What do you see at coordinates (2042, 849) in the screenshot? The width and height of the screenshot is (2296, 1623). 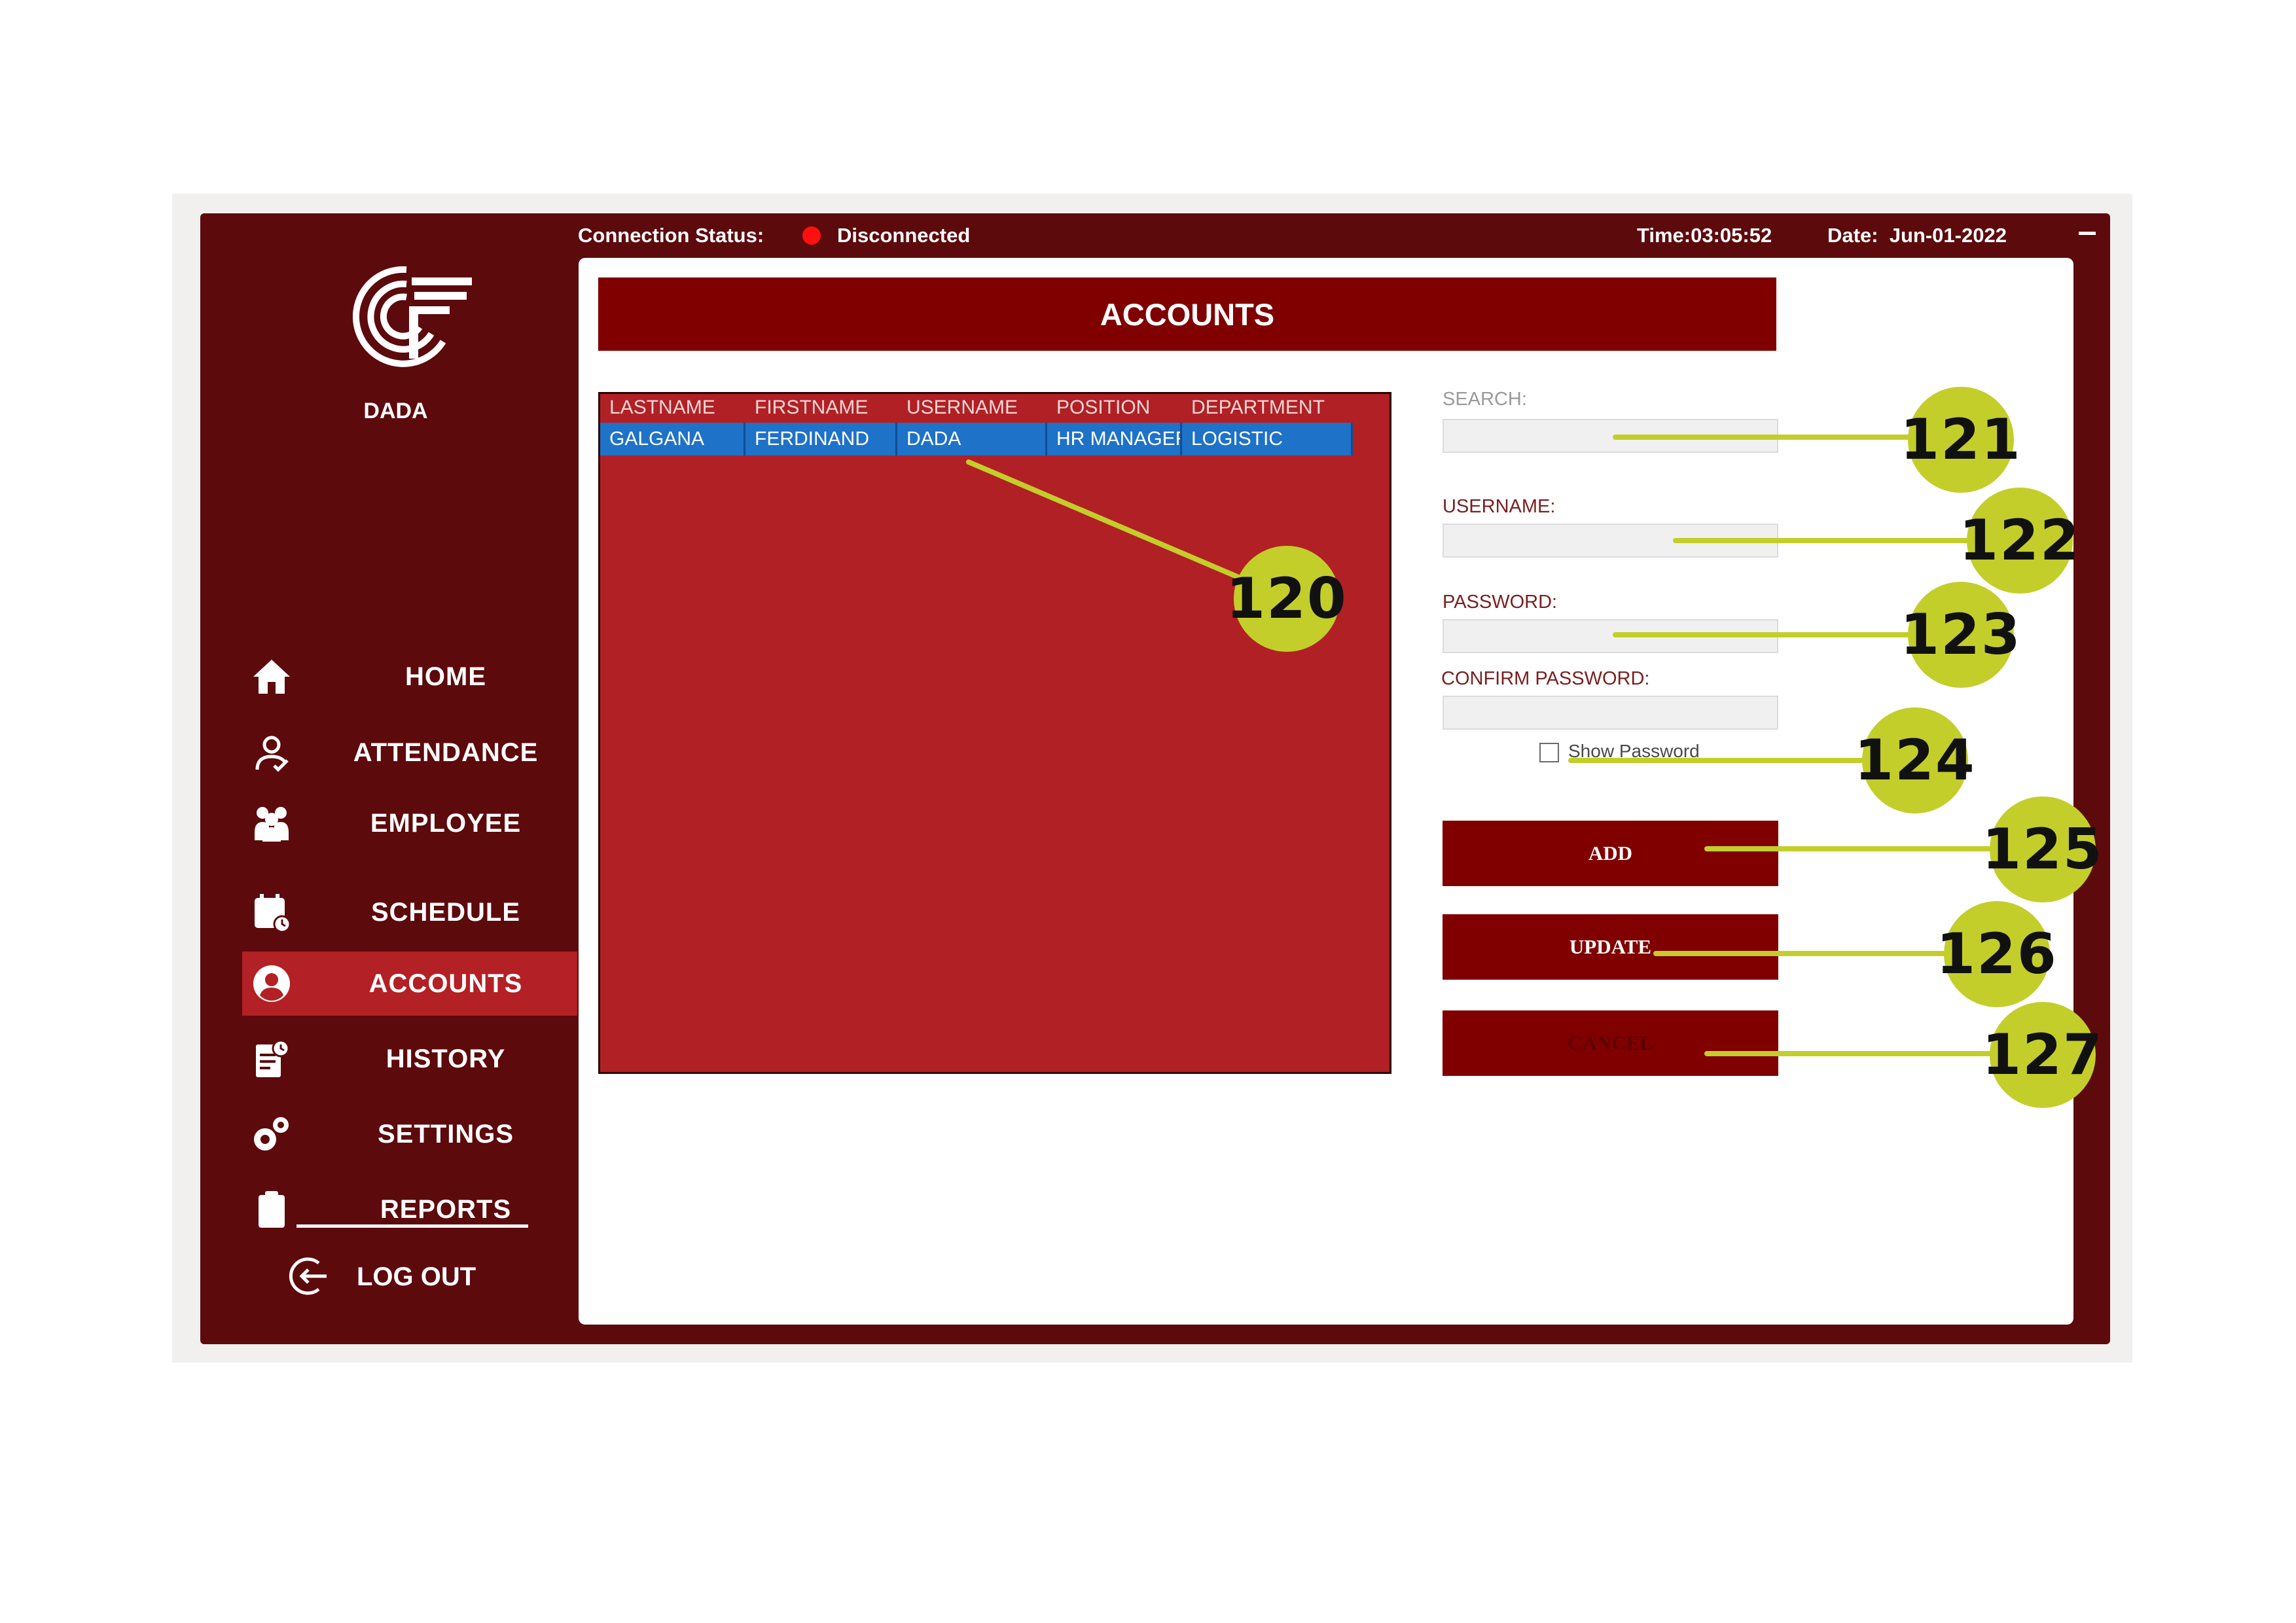 I see `callout-badge: 125` at bounding box center [2042, 849].